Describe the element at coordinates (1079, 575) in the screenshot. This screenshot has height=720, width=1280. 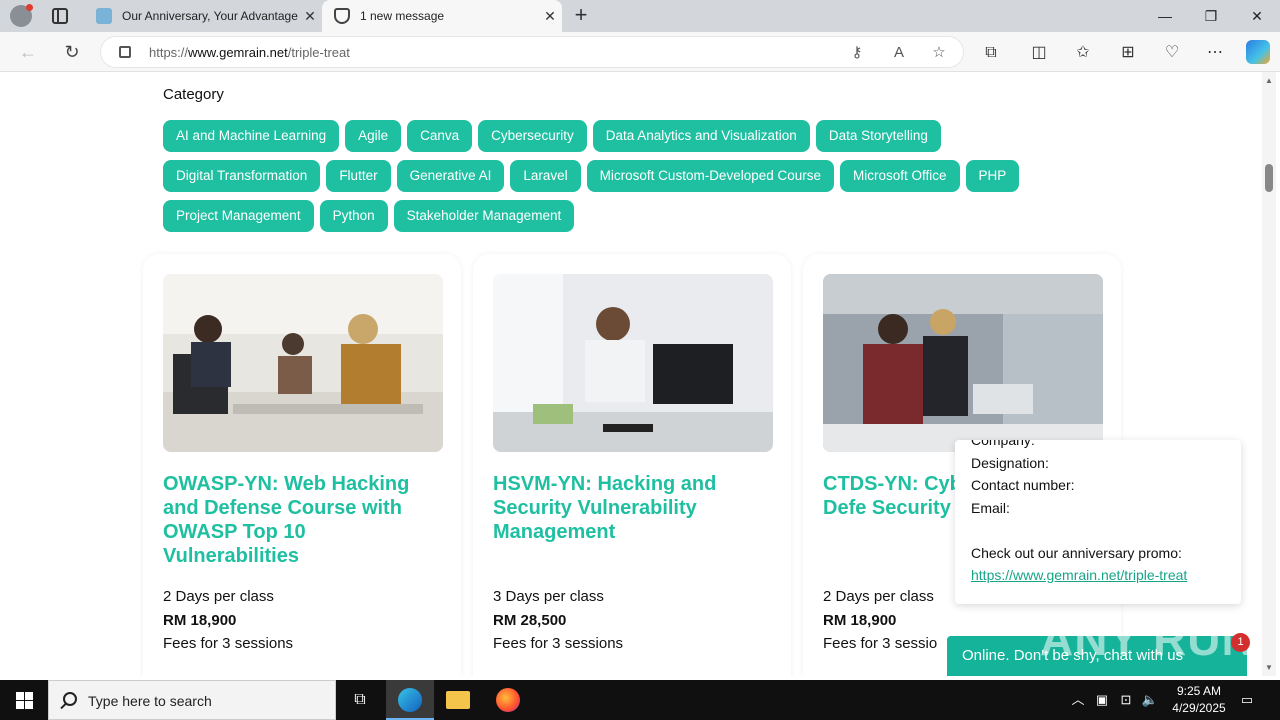
I see `chat-promo-link: https://www.gemrain.net/triple-treat` at that location.